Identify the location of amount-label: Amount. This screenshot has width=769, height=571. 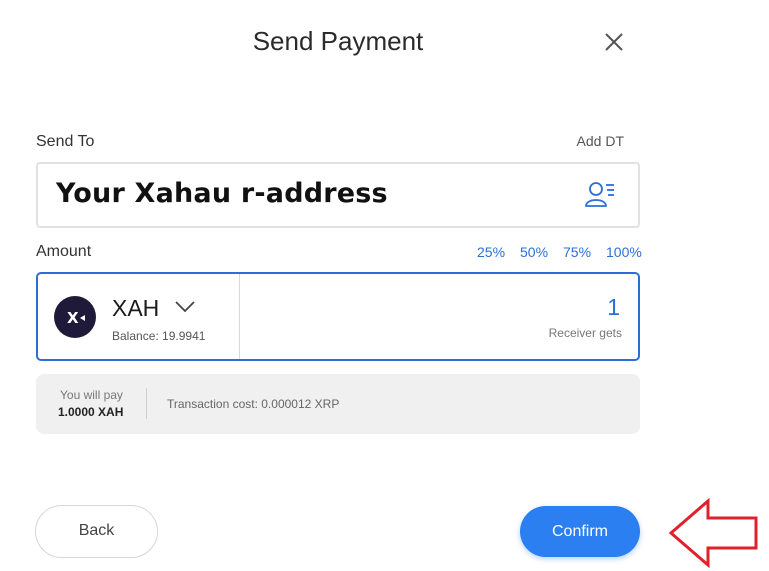
(64, 251).